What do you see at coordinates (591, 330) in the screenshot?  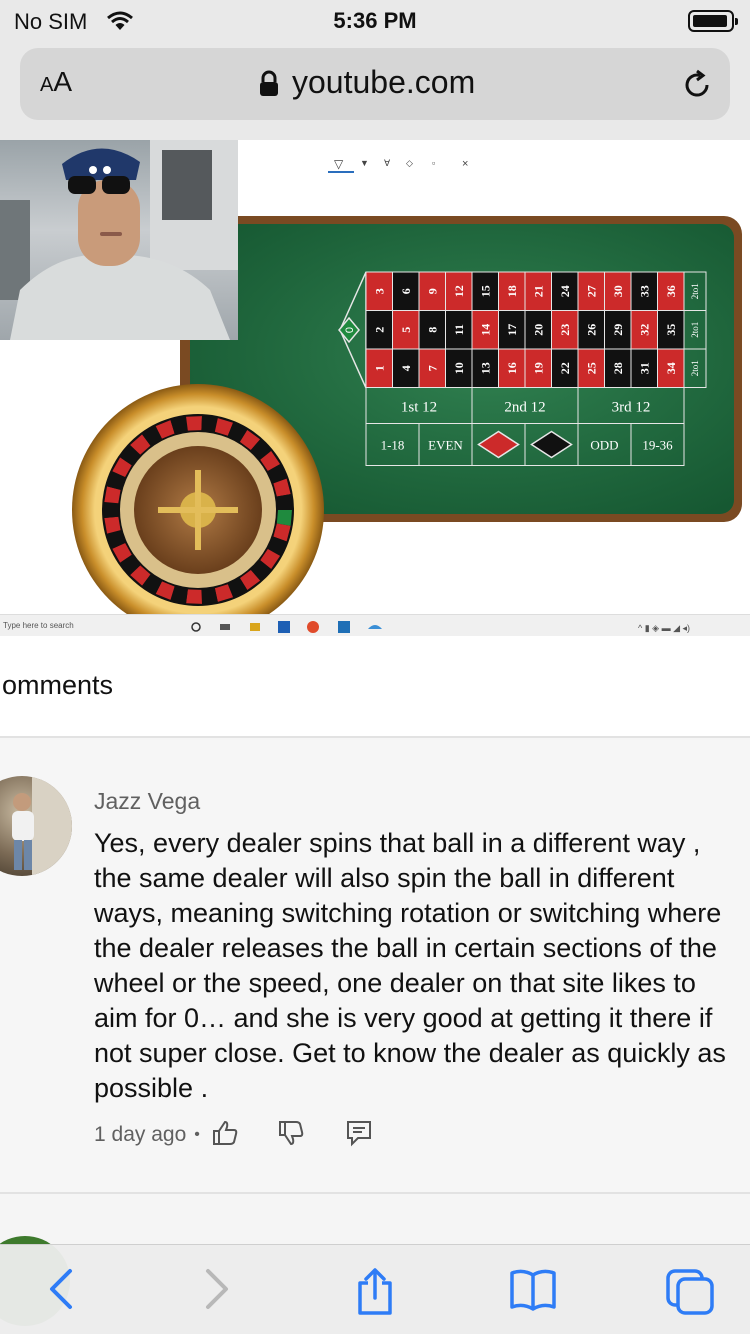 I see `number-label: 26` at bounding box center [591, 330].